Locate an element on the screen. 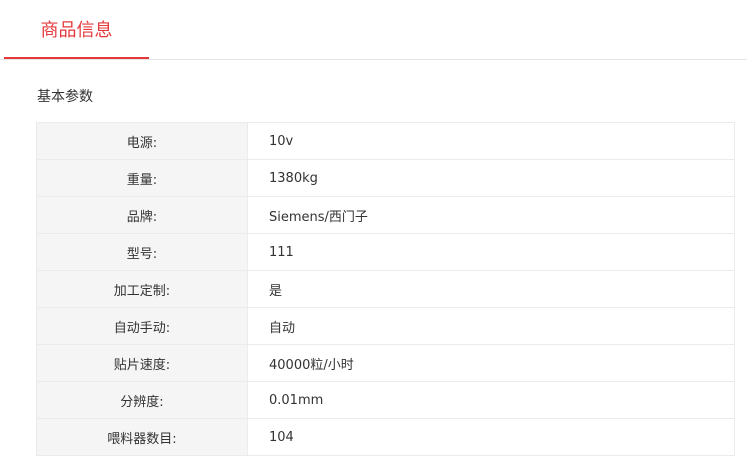  param-label: 重量: is located at coordinates (142, 178).